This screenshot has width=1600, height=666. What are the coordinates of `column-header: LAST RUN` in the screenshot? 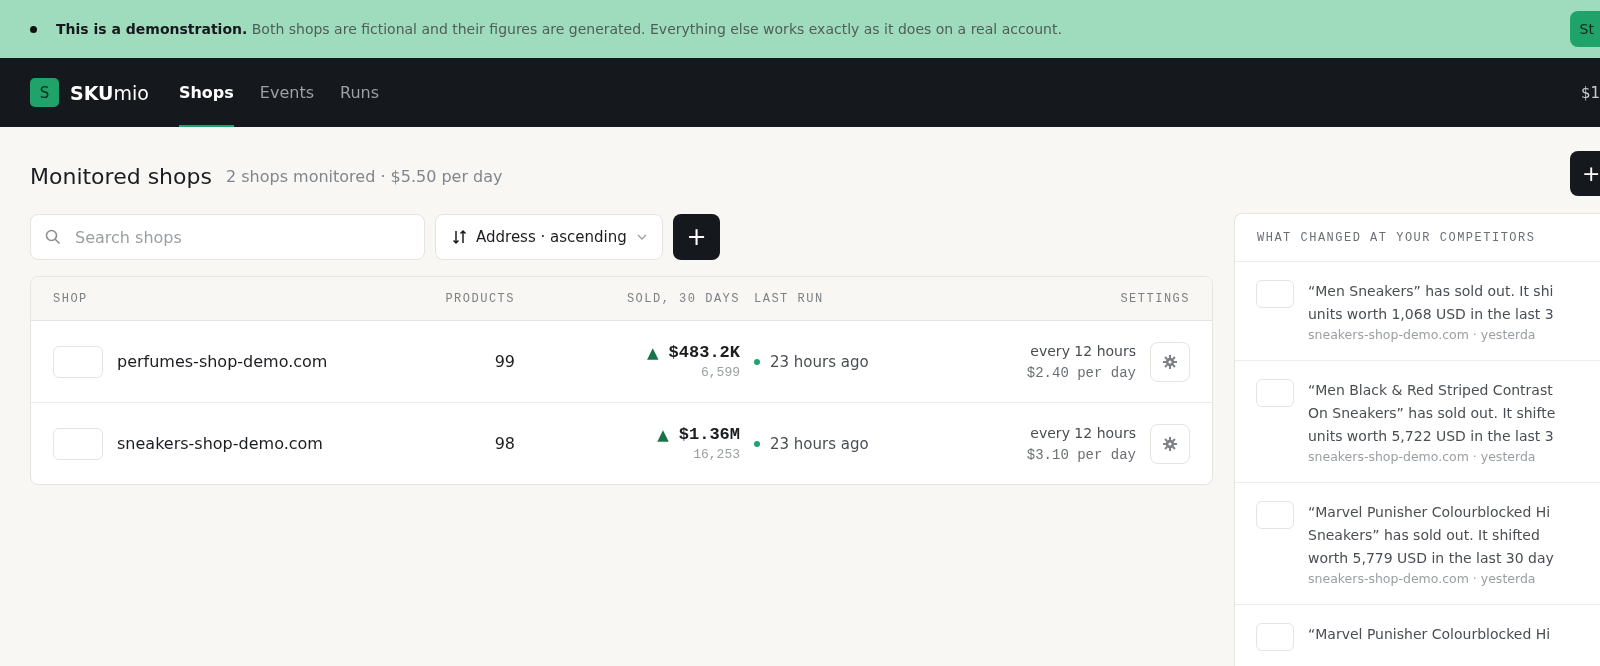 It's located at (789, 298).